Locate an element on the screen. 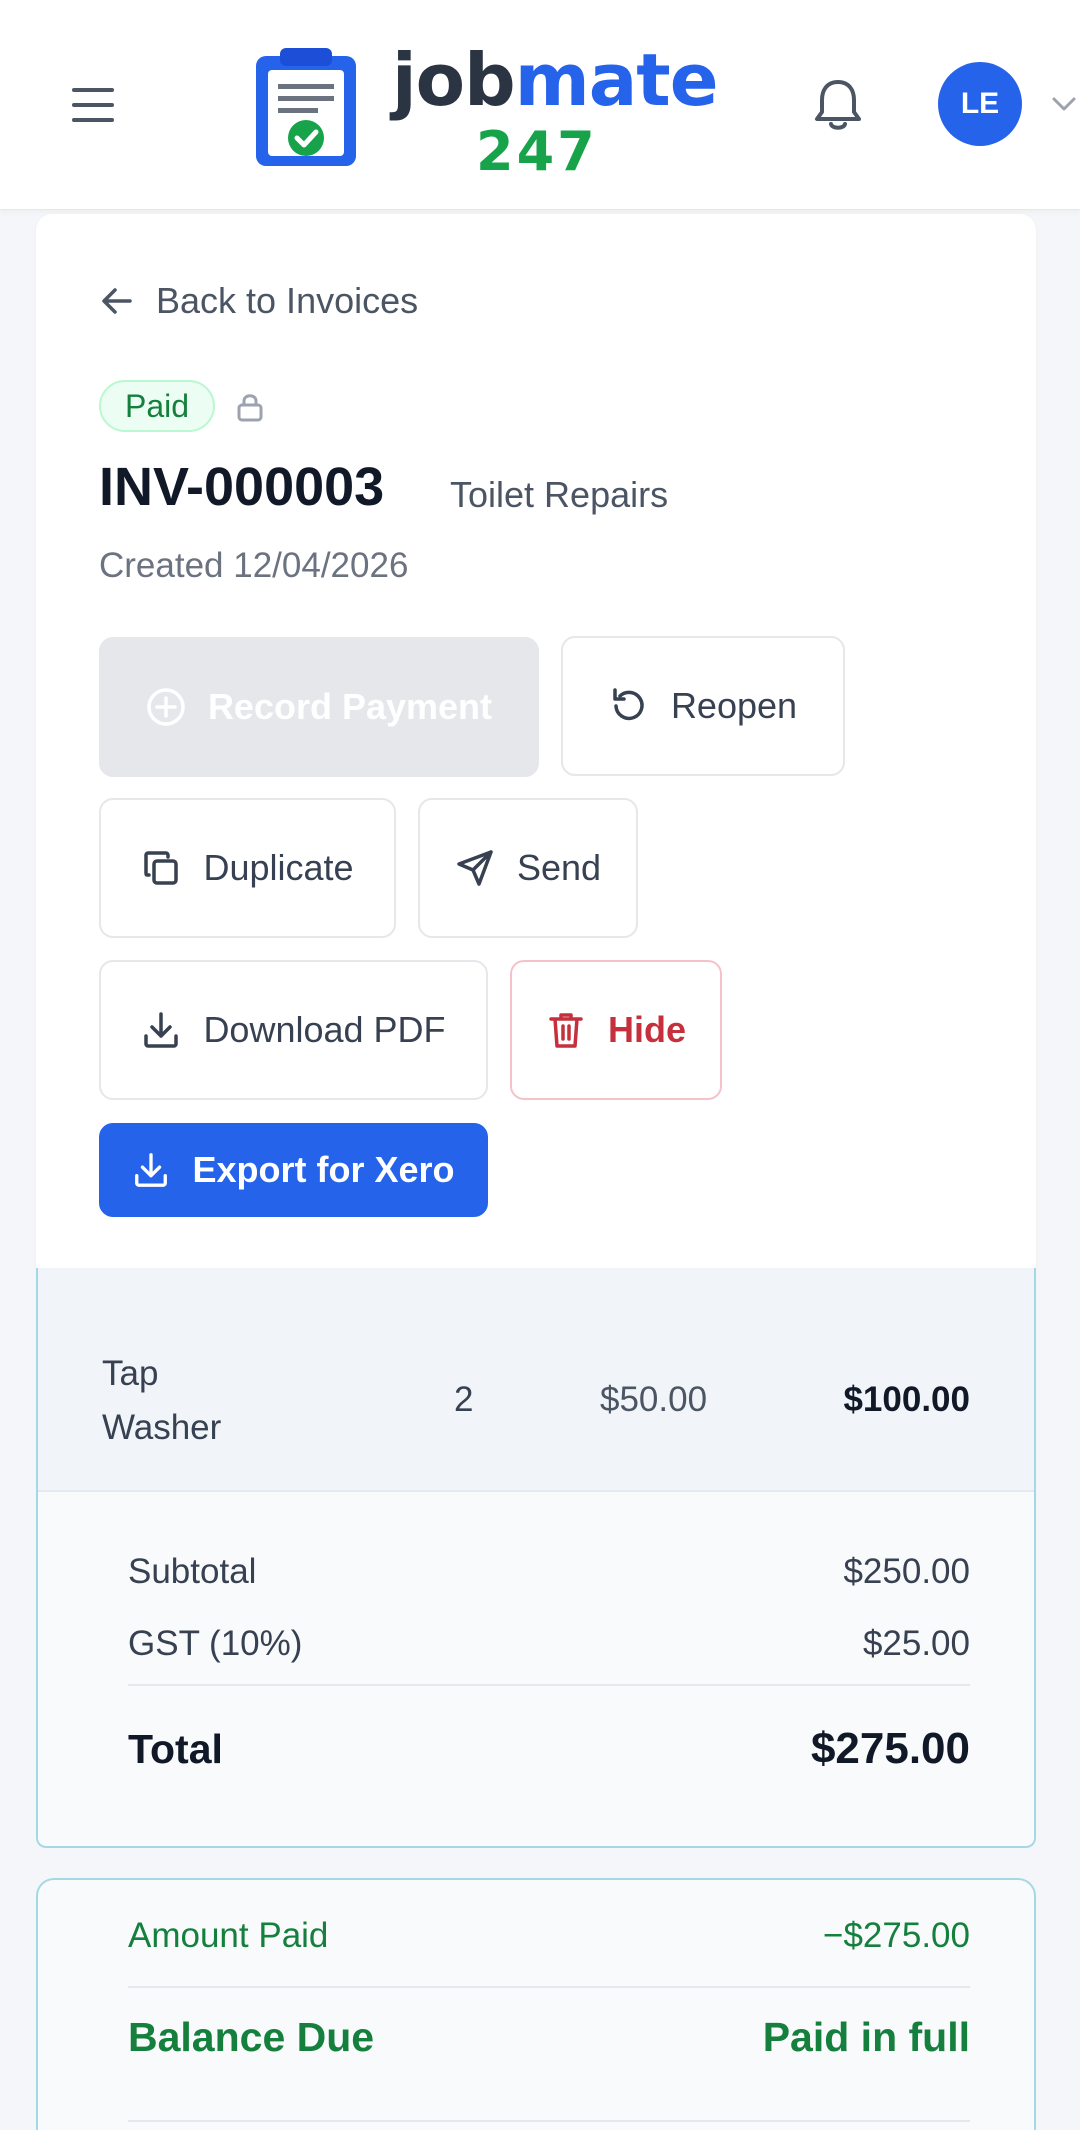  gst-value: $25.00 is located at coordinates (916, 1643).